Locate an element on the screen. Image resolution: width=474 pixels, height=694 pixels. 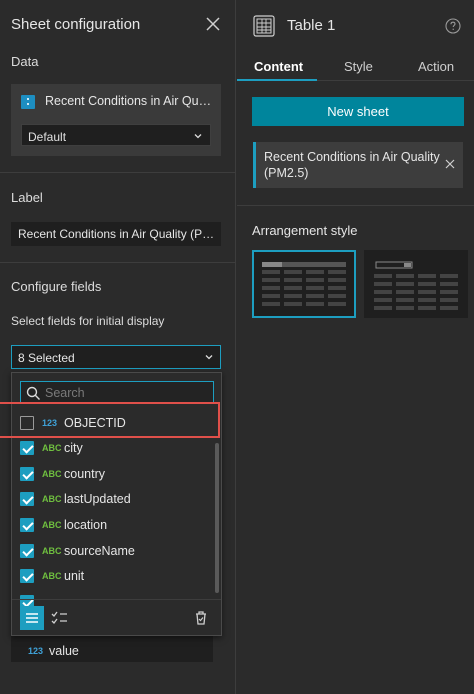
arrangement-option-tabs is located at coordinates (304, 284).